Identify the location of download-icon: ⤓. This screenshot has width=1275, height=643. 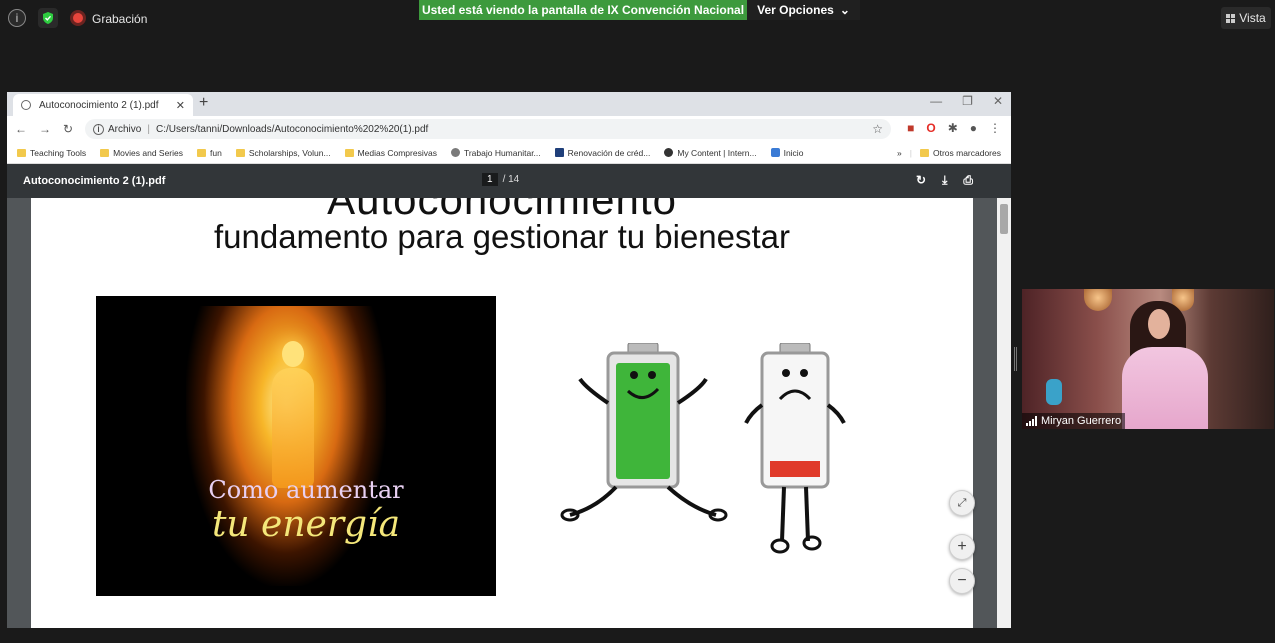
(944, 180).